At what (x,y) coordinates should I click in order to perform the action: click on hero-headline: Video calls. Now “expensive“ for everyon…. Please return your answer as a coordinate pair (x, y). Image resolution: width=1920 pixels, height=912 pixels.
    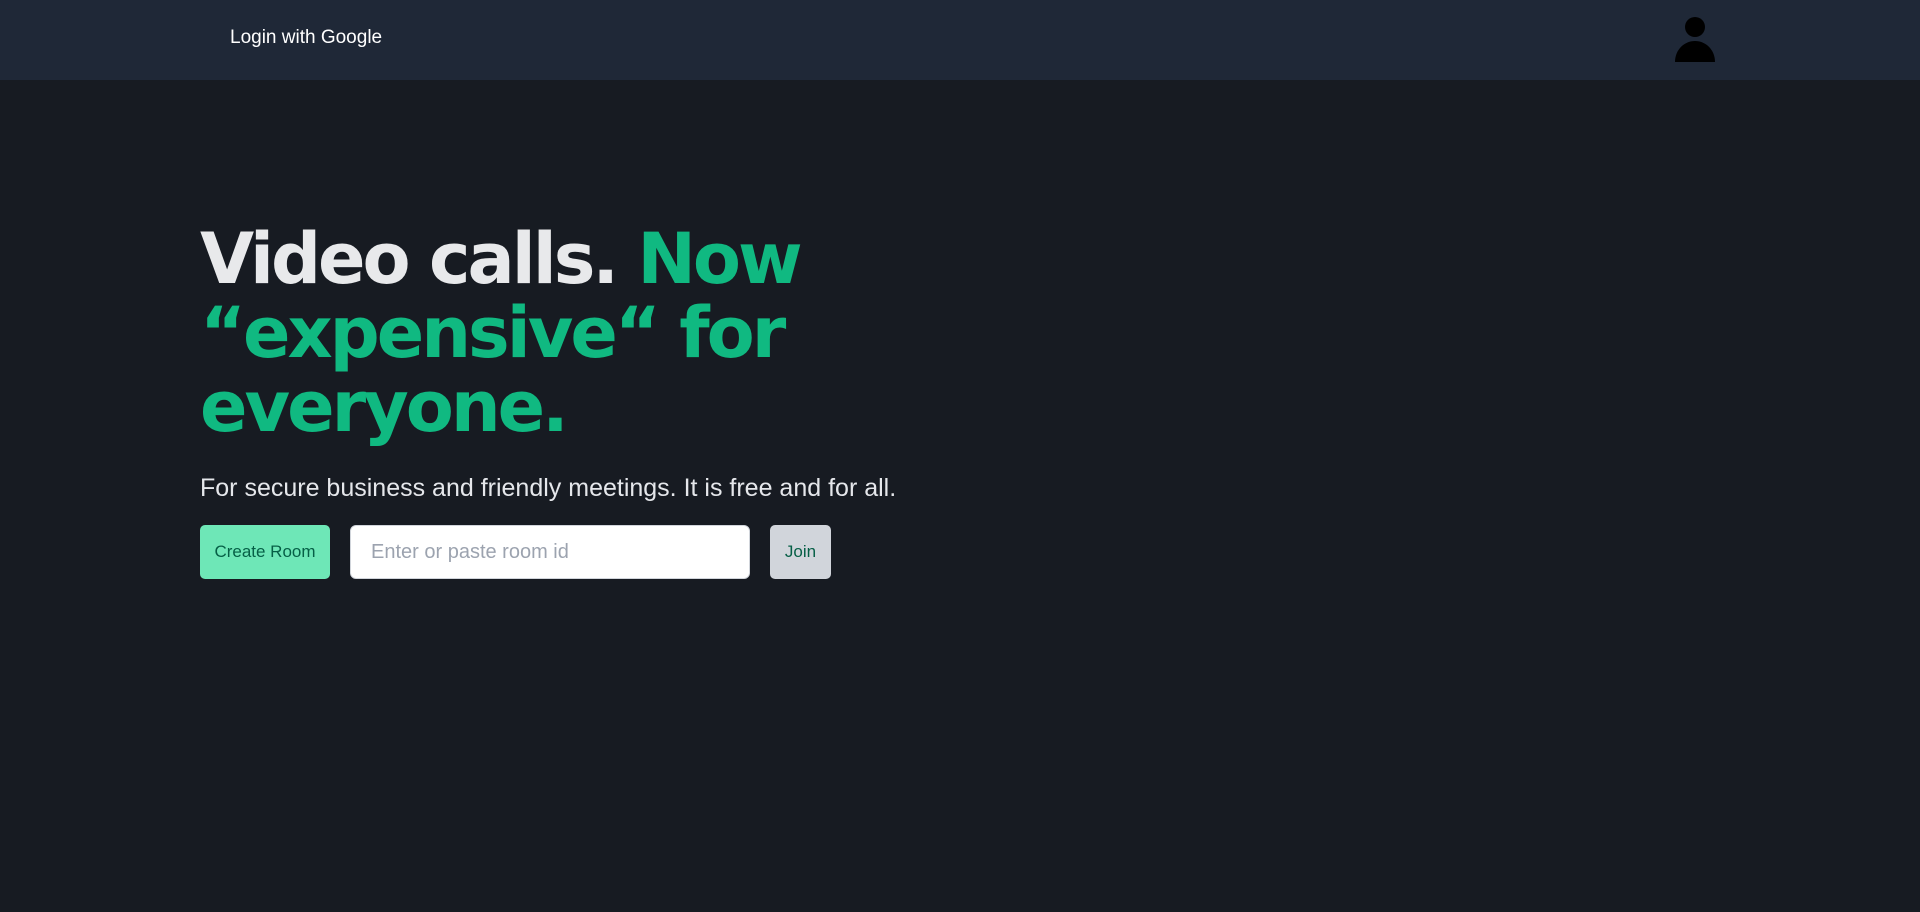
    Looking at the image, I should click on (610, 333).